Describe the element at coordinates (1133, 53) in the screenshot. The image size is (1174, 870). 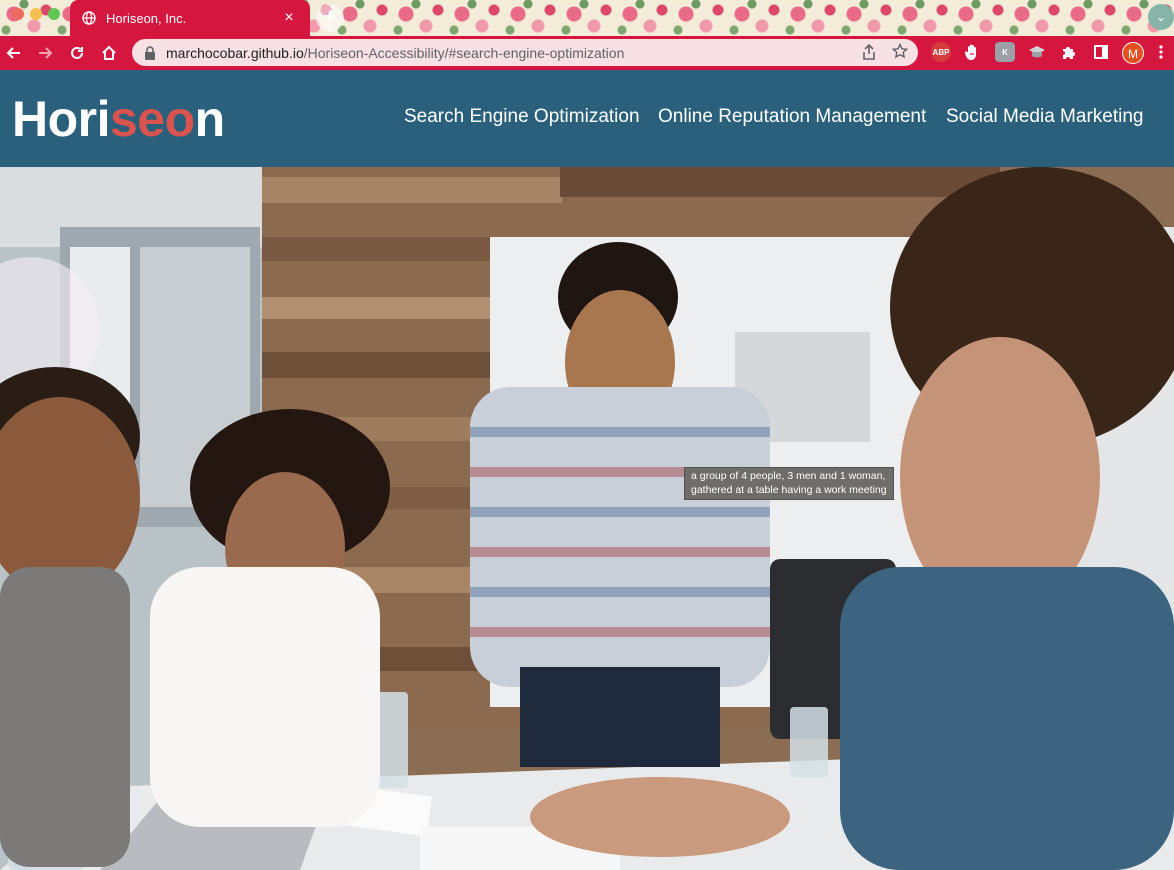
I see `profile-avatar: M` at that location.